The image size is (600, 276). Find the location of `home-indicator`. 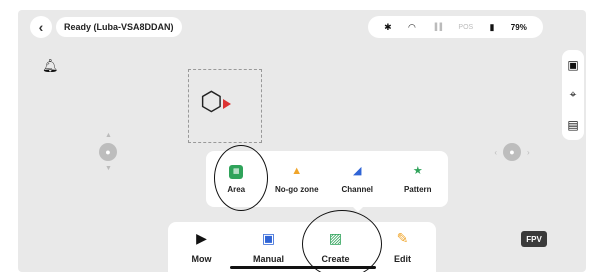

home-indicator is located at coordinates (303, 267).